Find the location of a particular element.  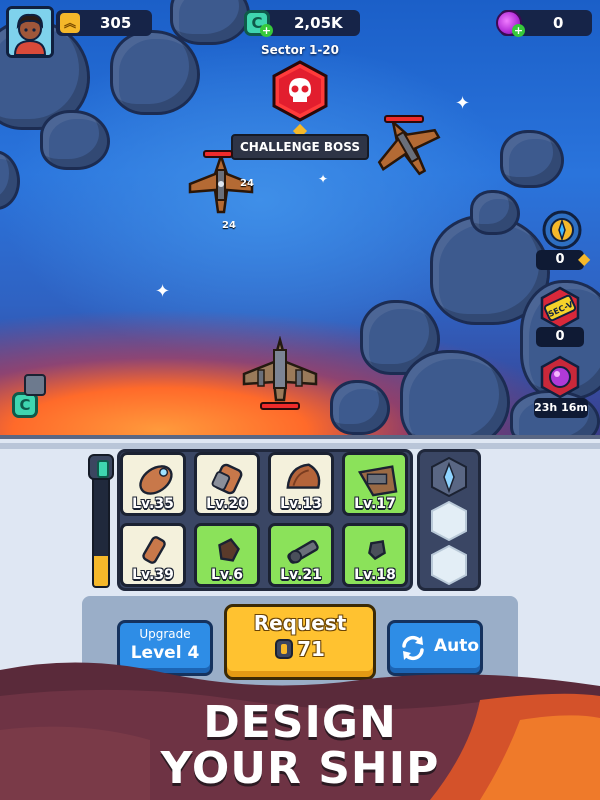

request-cost: 71 is located at coordinates (300, 649).